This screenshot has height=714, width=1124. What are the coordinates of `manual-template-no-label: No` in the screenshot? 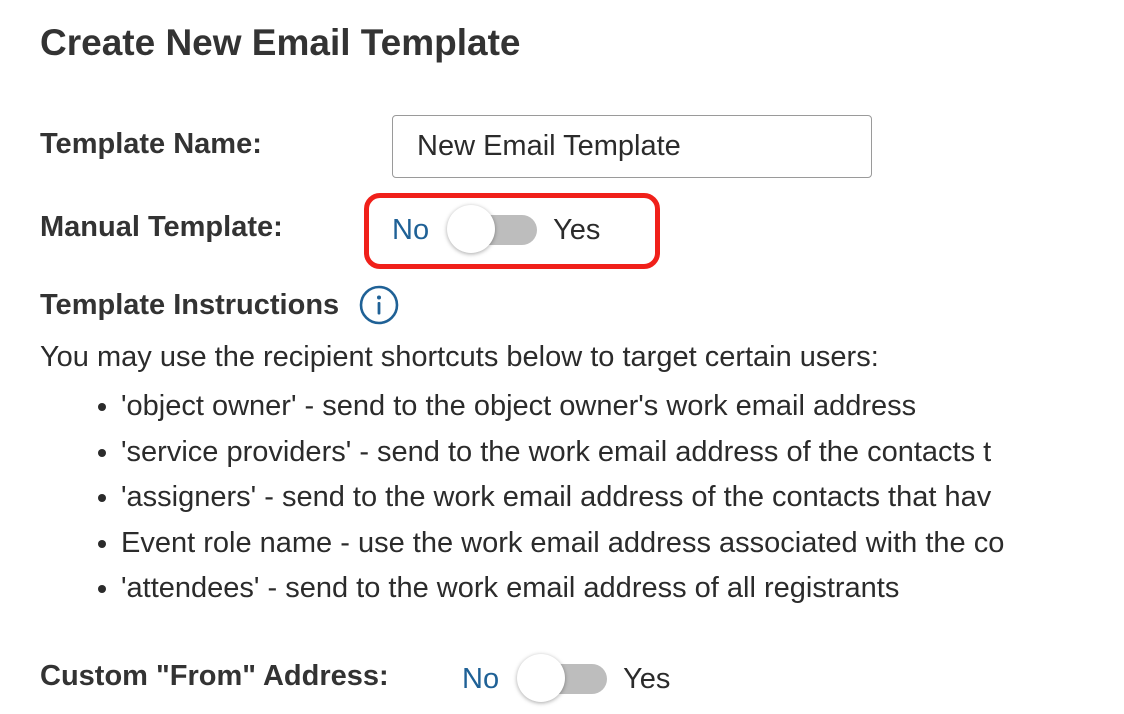 It's located at (411, 229).